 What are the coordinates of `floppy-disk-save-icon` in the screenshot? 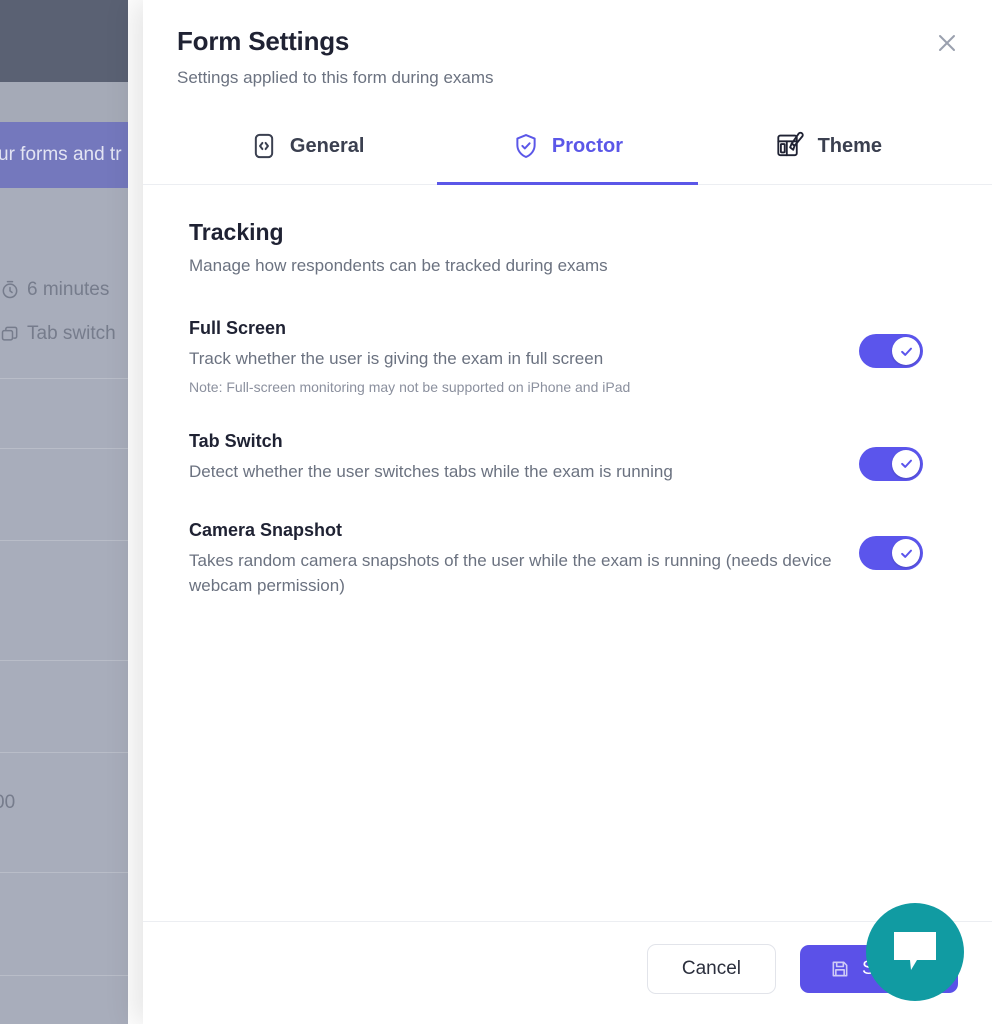 It's located at (840, 969).